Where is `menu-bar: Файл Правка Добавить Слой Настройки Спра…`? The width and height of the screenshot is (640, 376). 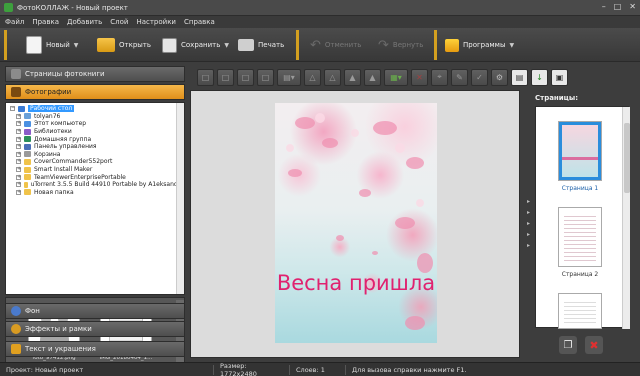
menu-bar: Файл Правка Добавить Слой Настройки Спра… is located at coordinates (320, 22).